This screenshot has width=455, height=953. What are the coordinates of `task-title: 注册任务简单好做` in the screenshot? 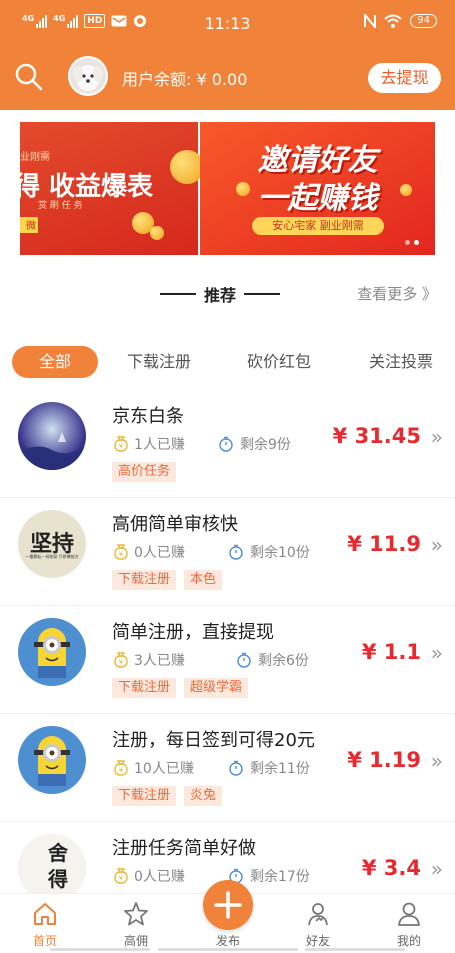 It's located at (184, 848).